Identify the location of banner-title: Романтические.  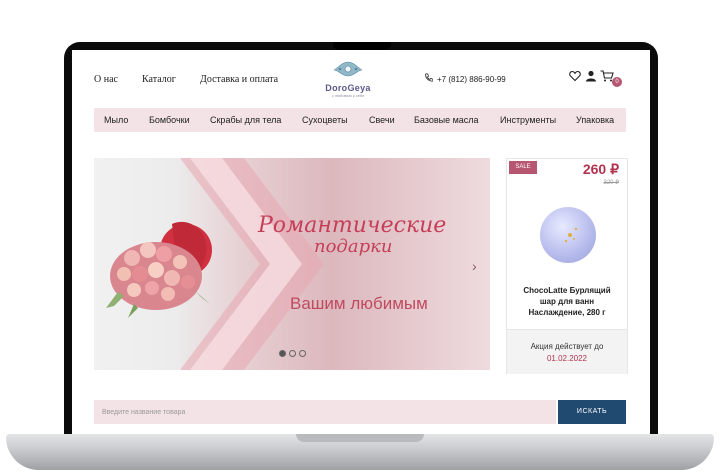
(352, 225).